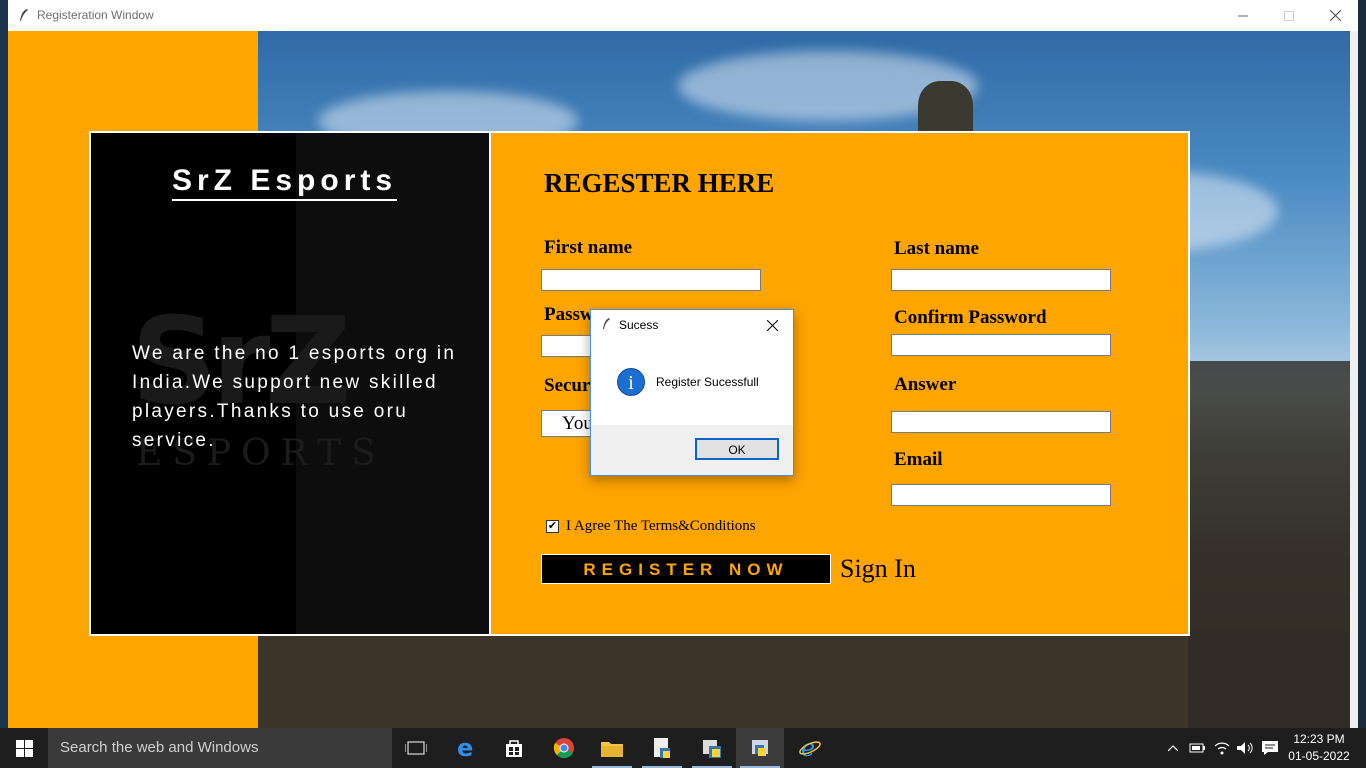 This screenshot has height=768, width=1366. Describe the element at coordinates (552, 526) in the screenshot. I see `terms-checkbox: ✔` at that location.